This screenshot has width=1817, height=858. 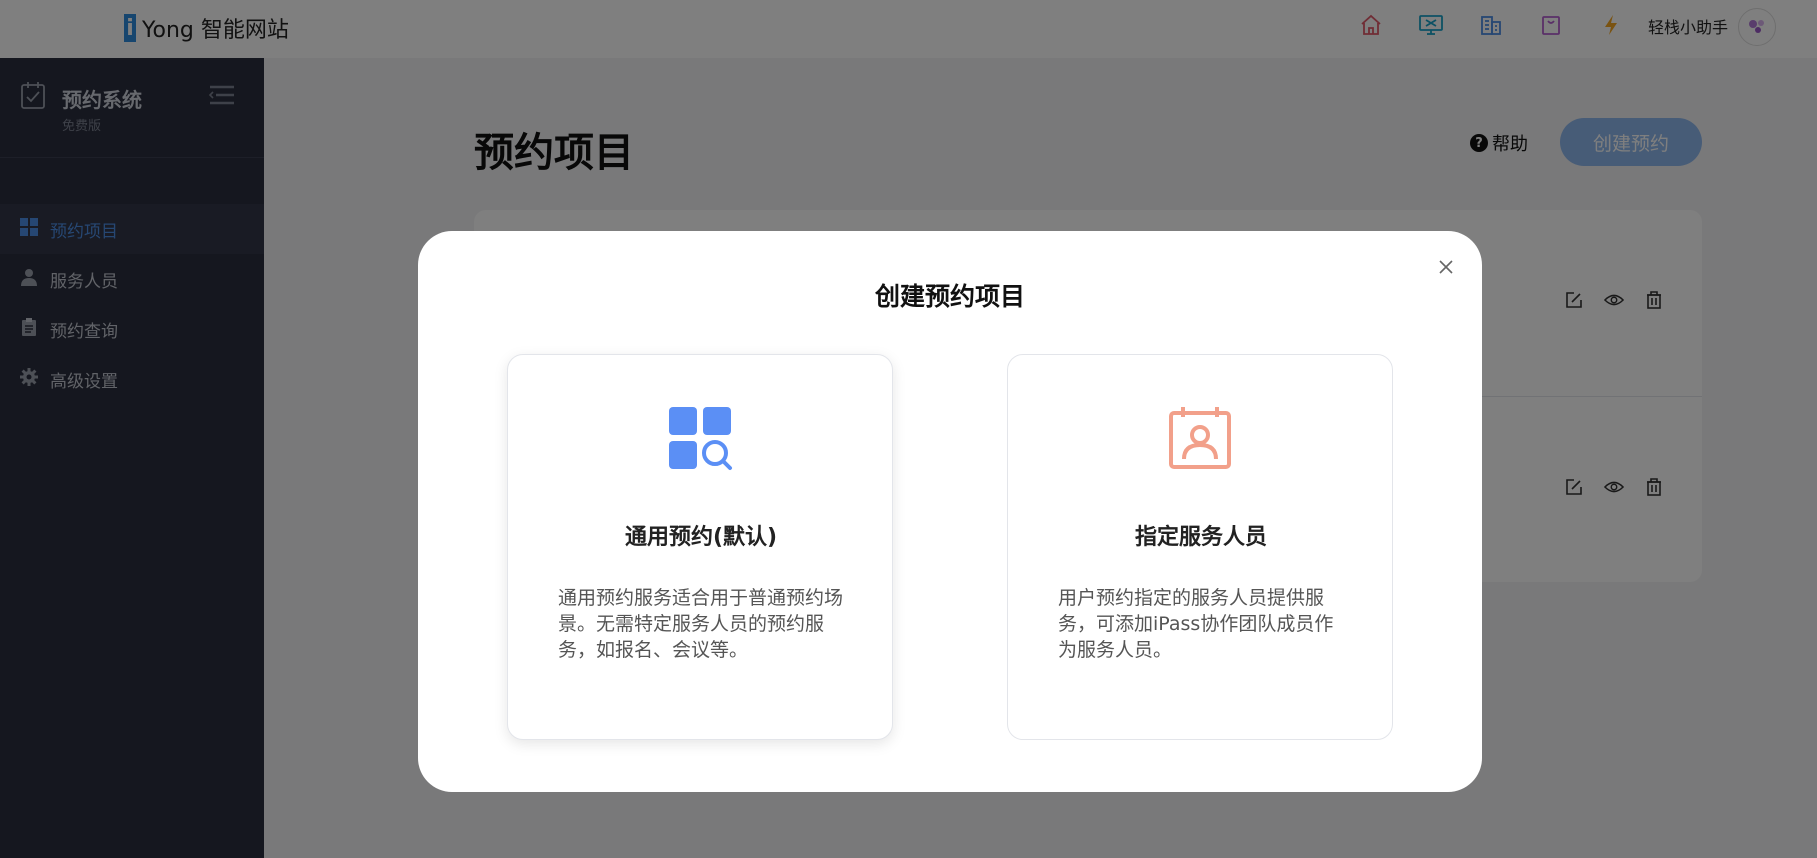 I want to click on close-icon, so click(x=1446, y=267).